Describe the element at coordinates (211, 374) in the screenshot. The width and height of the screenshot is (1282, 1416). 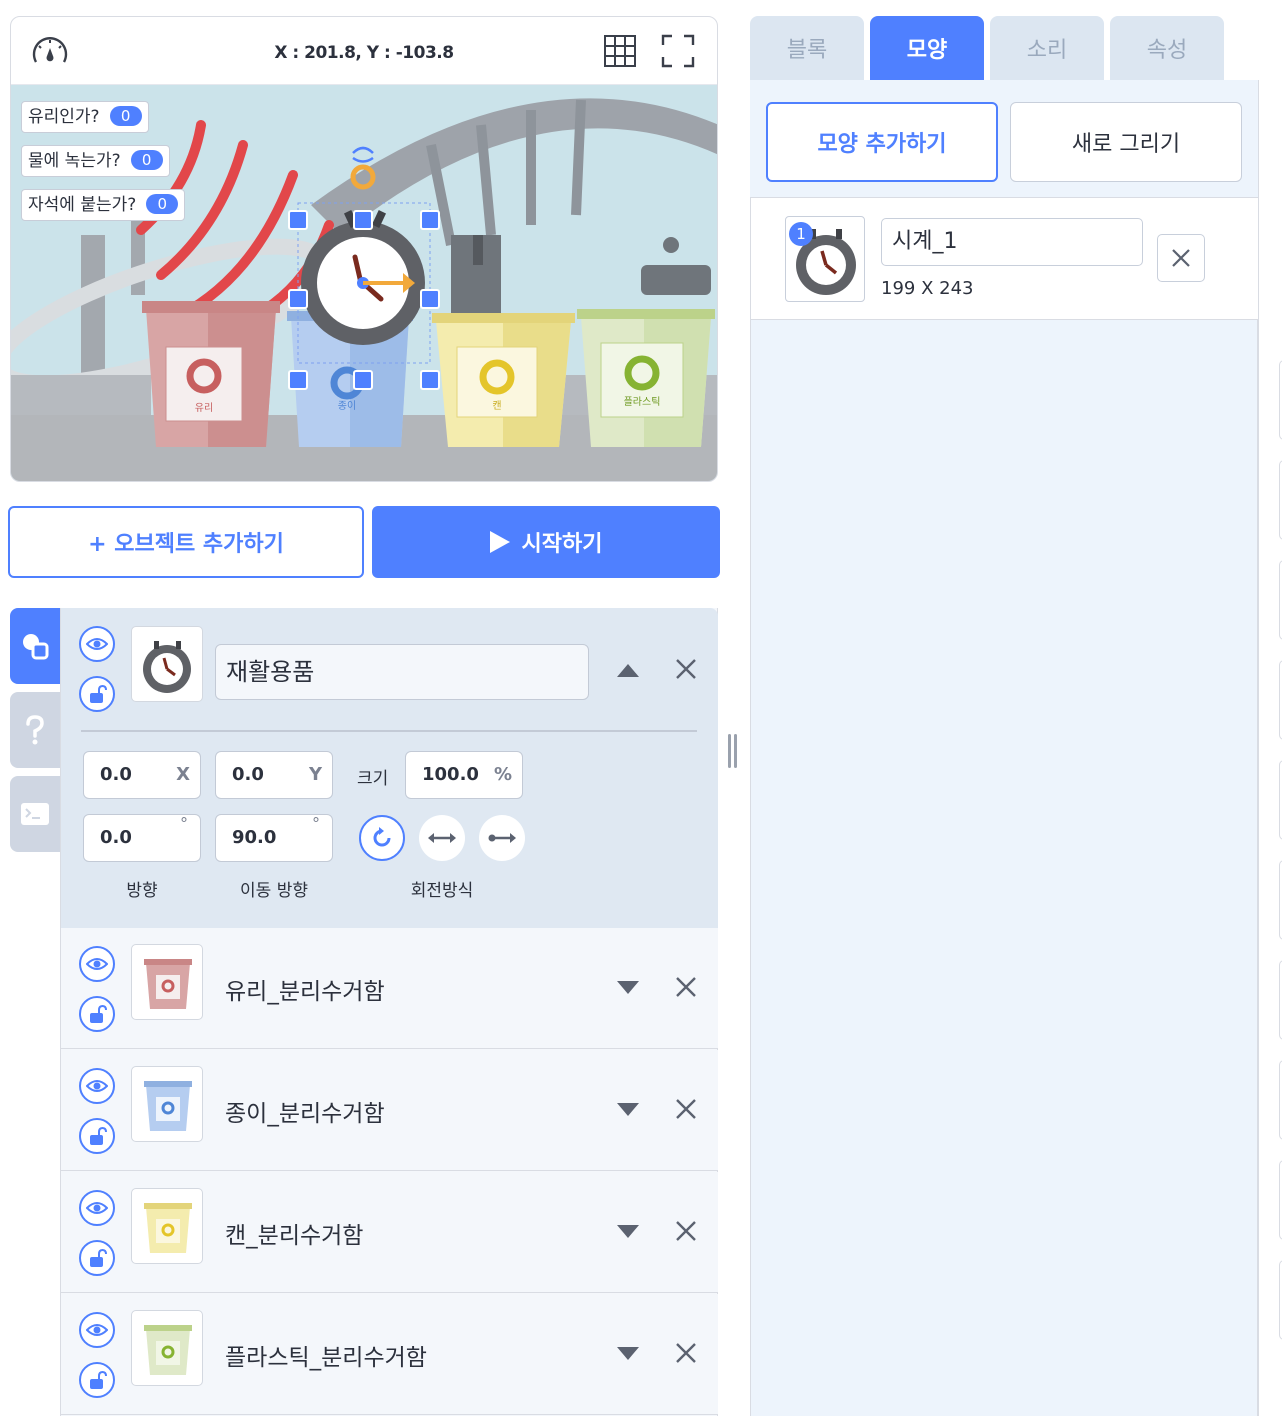
I see `bin-glass` at that location.